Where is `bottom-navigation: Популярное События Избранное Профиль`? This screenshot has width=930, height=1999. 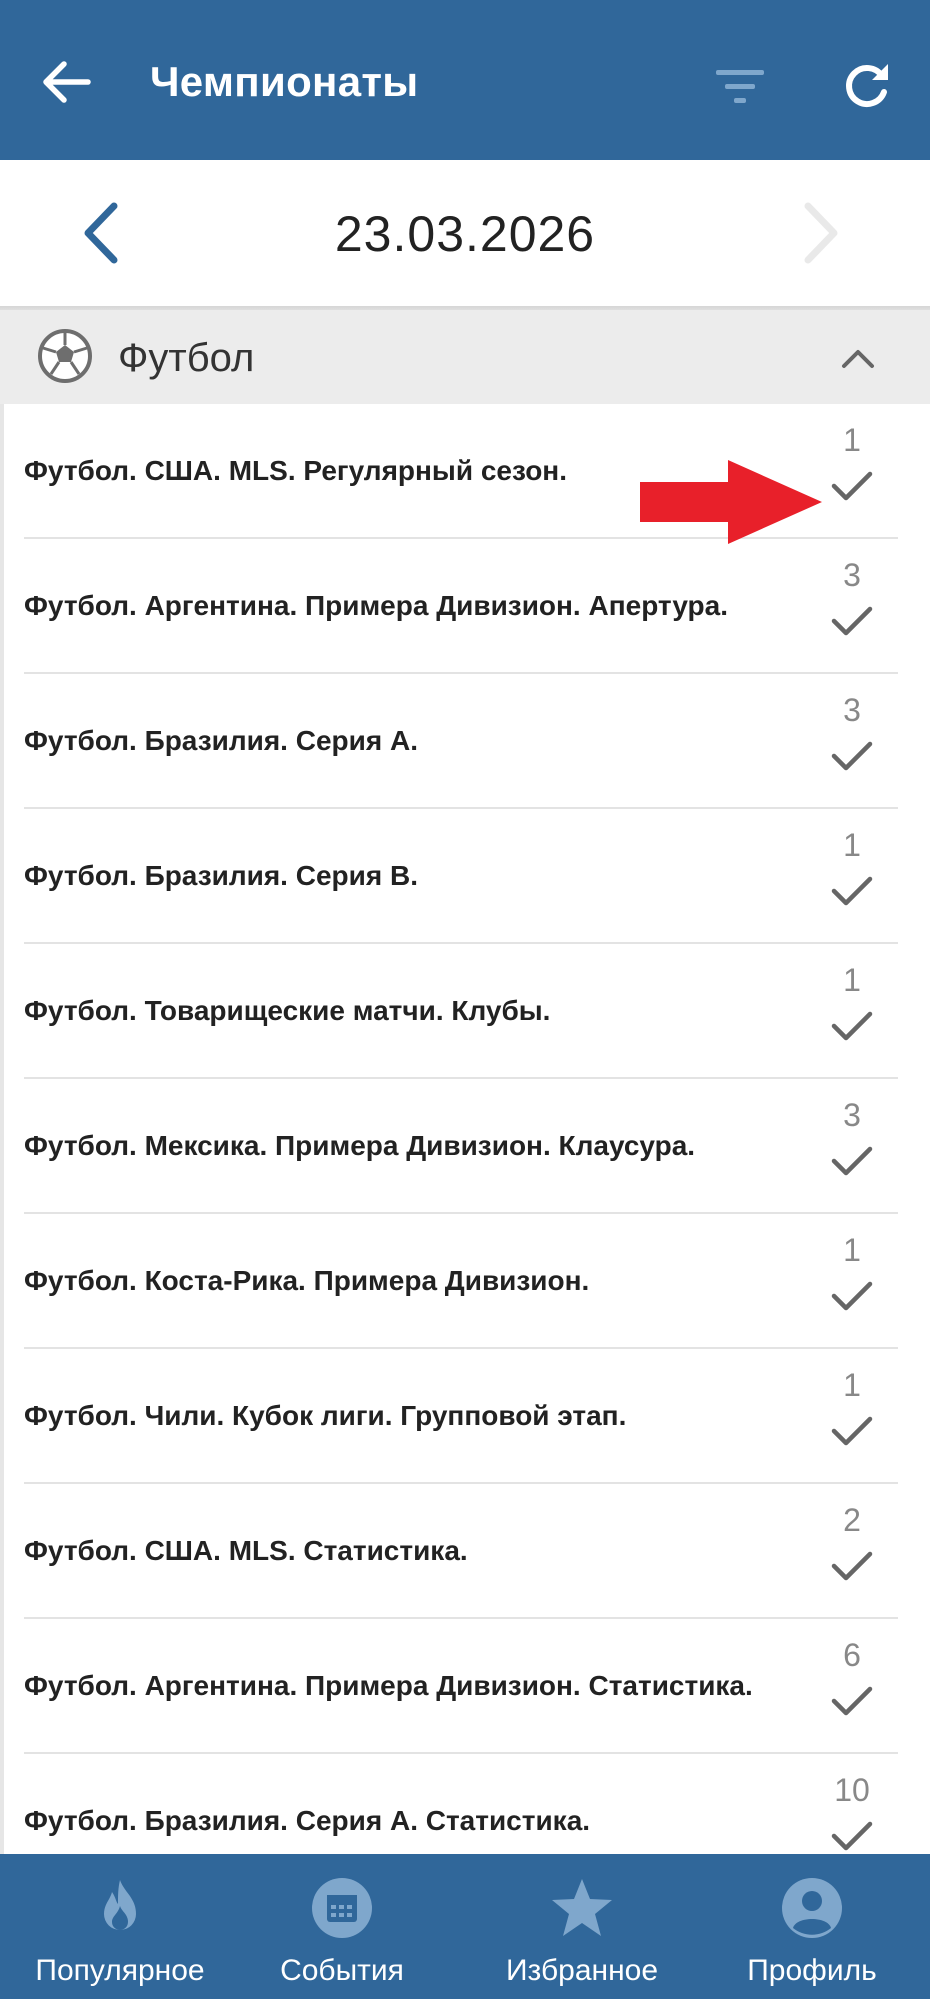 bottom-navigation: Популярное События Избранное Профиль is located at coordinates (465, 1926).